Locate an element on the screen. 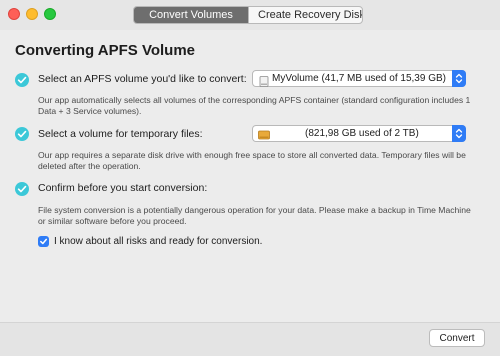  tab-convert-volumes: Convert Volumes is located at coordinates (191, 15).